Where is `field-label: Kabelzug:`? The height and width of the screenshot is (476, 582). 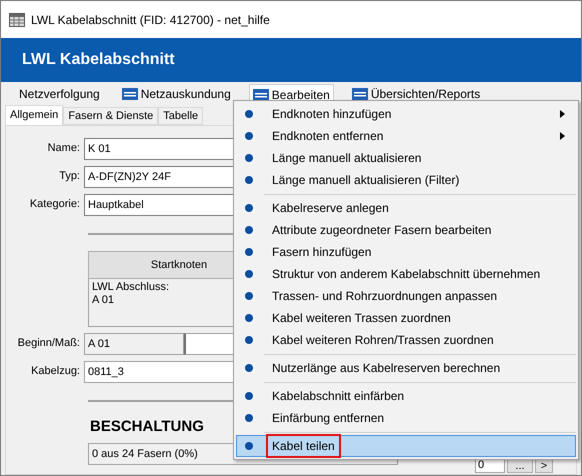
field-label: Kabelzug: is located at coordinates (55, 371).